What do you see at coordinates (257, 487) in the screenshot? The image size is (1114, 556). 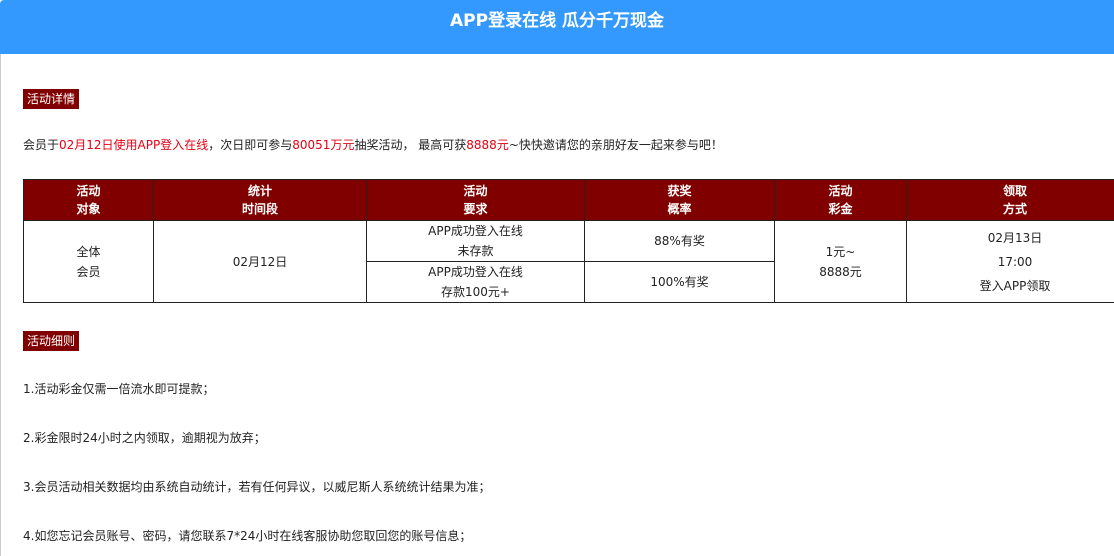 I see `rule-item: 3.会员活动相关数据均由系统自动统计，若有任何异议，以威尼斯人系统统计结果为准；` at bounding box center [257, 487].